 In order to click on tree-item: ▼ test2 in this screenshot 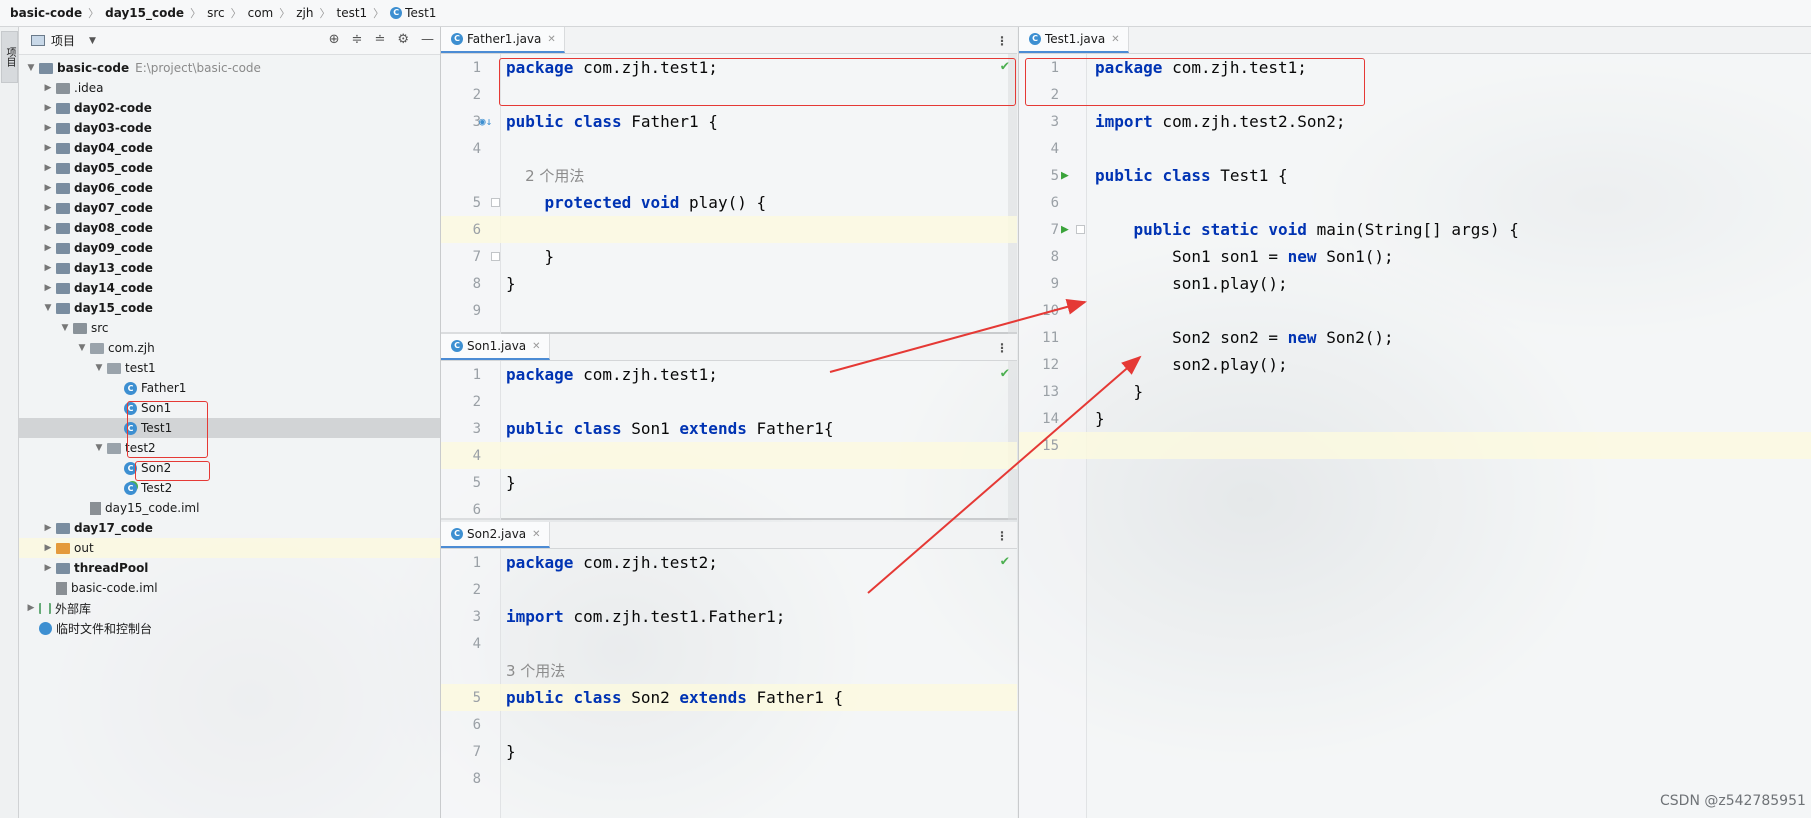, I will do `click(229, 448)`.